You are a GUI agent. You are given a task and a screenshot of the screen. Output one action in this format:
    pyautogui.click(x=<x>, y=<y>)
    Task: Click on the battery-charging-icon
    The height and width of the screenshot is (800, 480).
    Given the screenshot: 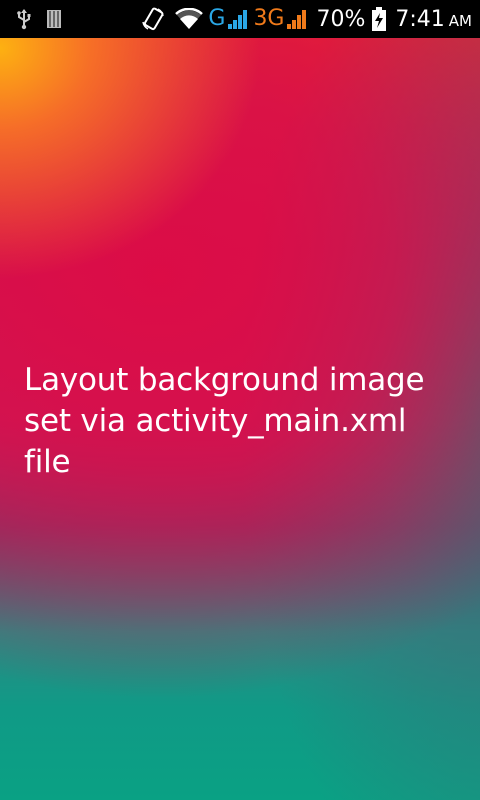 What is the action you would take?
    pyautogui.click(x=379, y=19)
    